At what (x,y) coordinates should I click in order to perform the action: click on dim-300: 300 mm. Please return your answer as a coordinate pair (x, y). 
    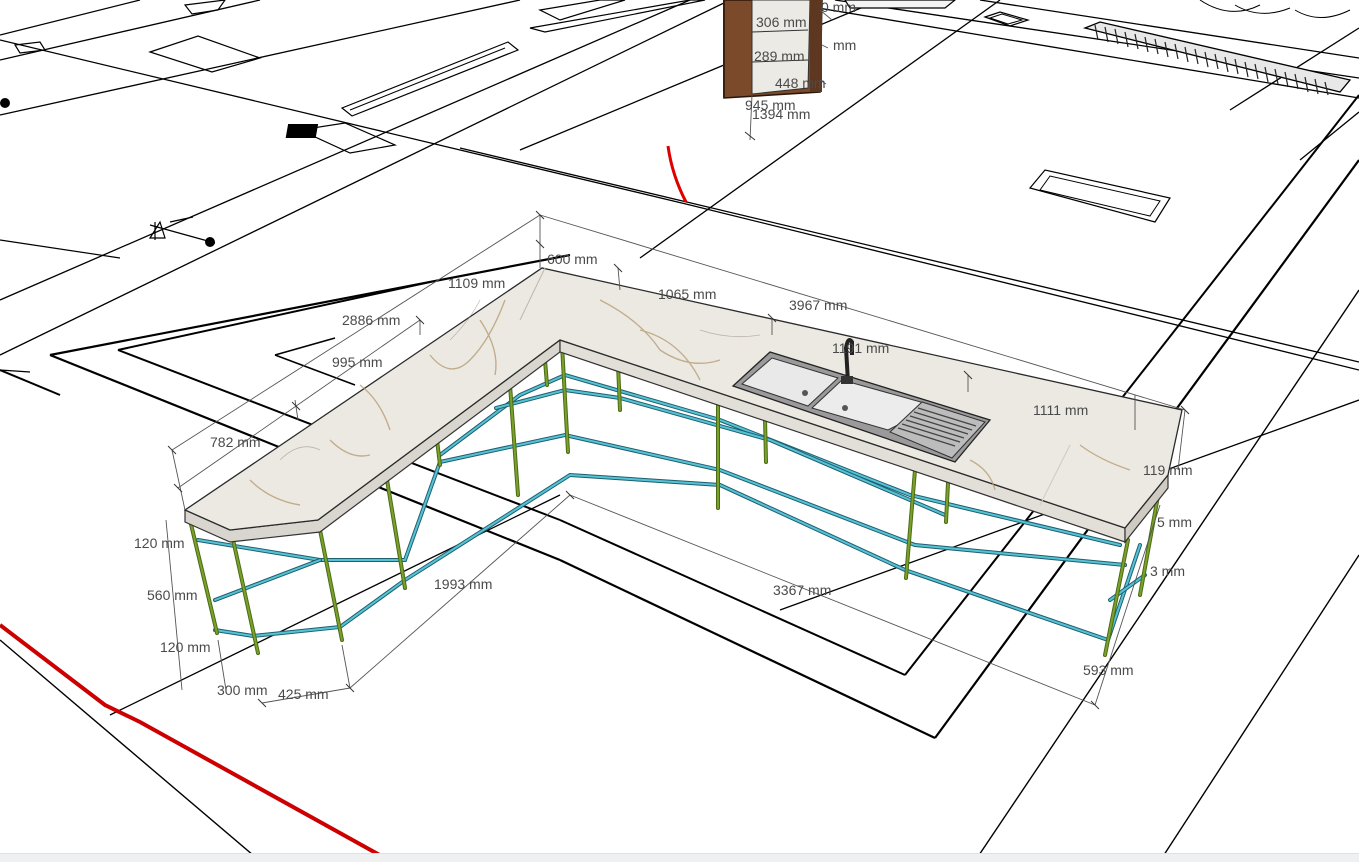
    Looking at the image, I should click on (242, 690).